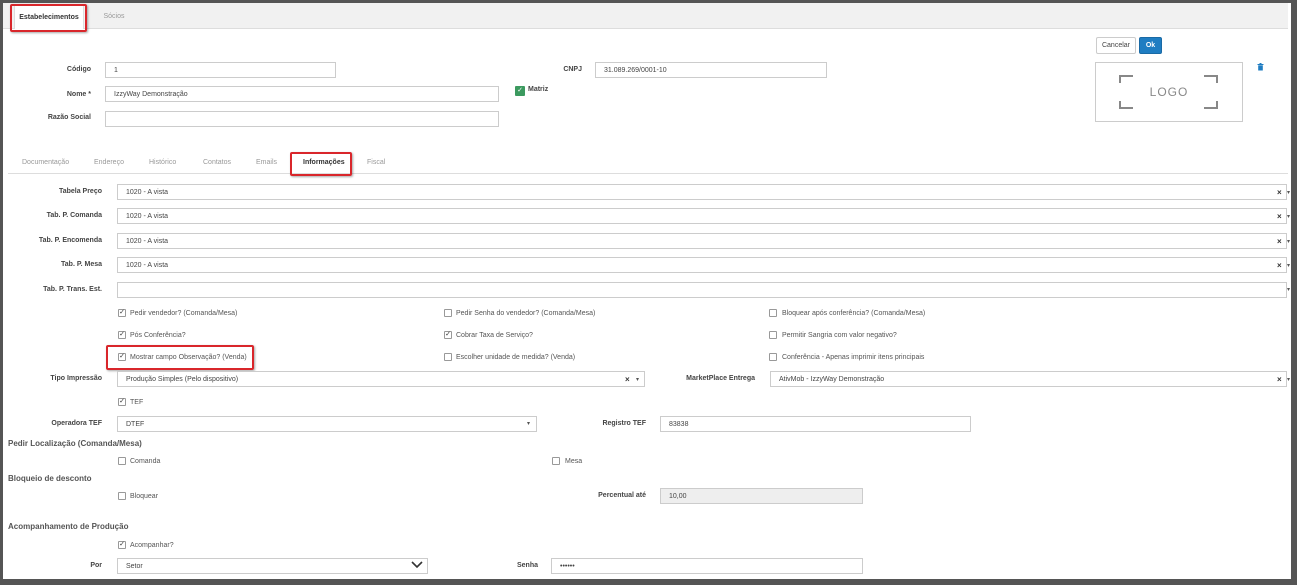  I want to click on ok-button: Ok, so click(1150, 45).